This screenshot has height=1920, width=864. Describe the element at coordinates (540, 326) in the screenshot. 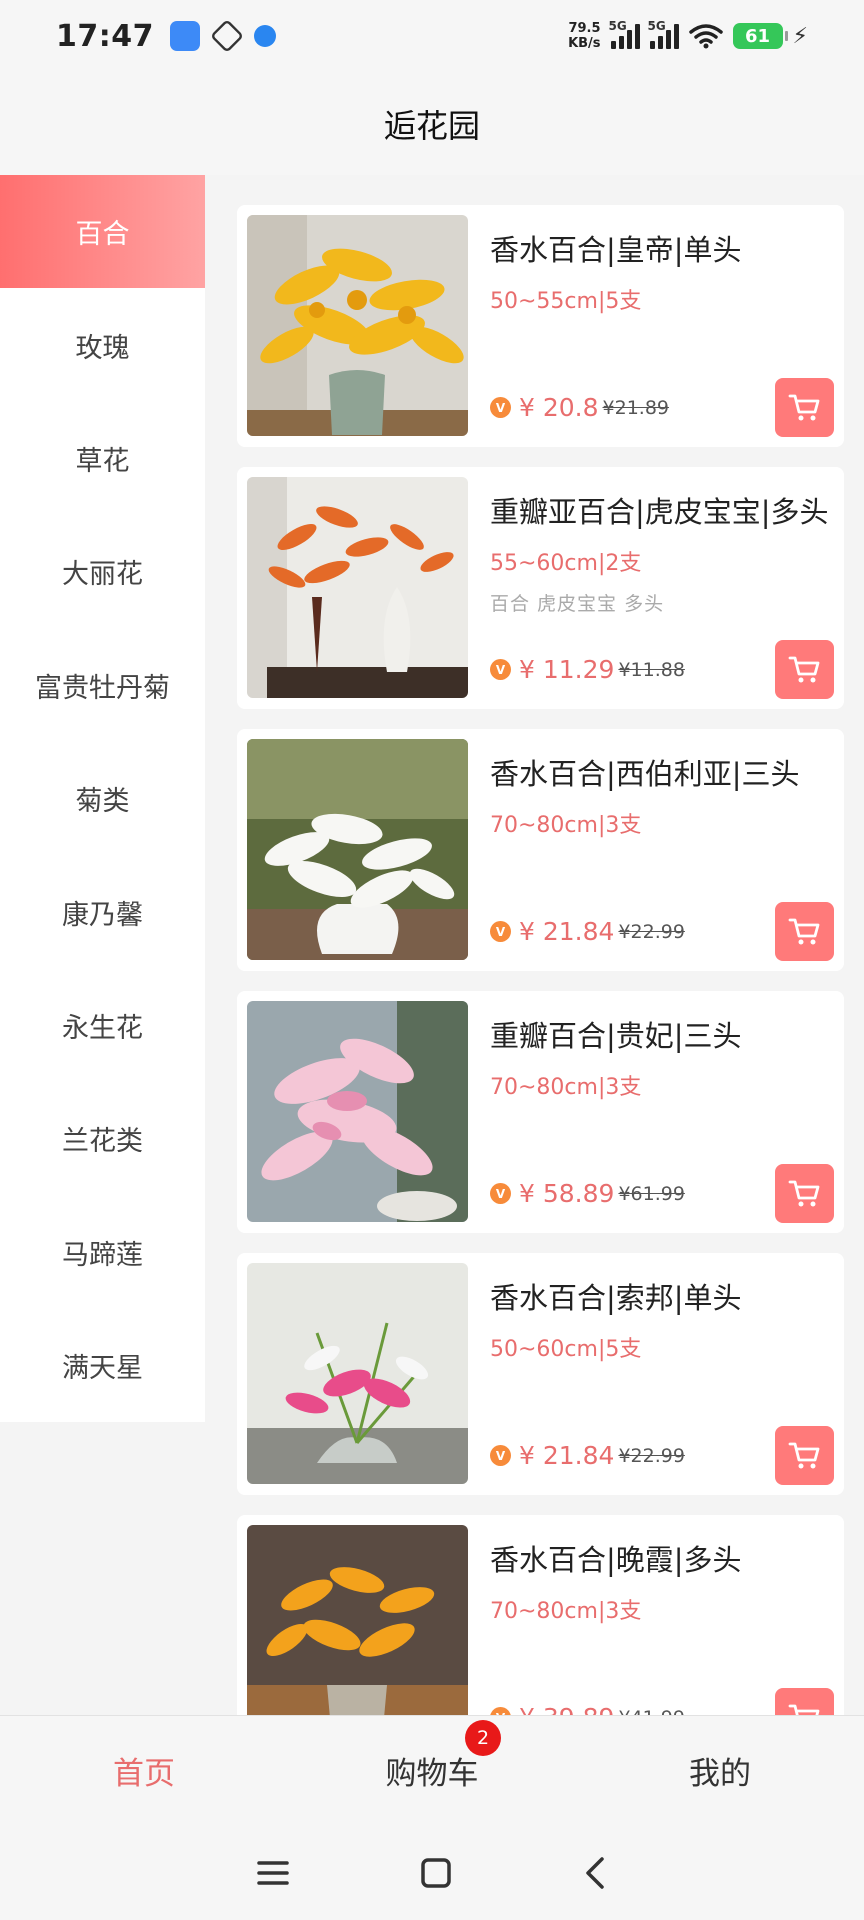

I see `product-card: 香水百合|皇帝|单头 50~55cm|5支 V ¥ 20.8 ¥21.89` at that location.